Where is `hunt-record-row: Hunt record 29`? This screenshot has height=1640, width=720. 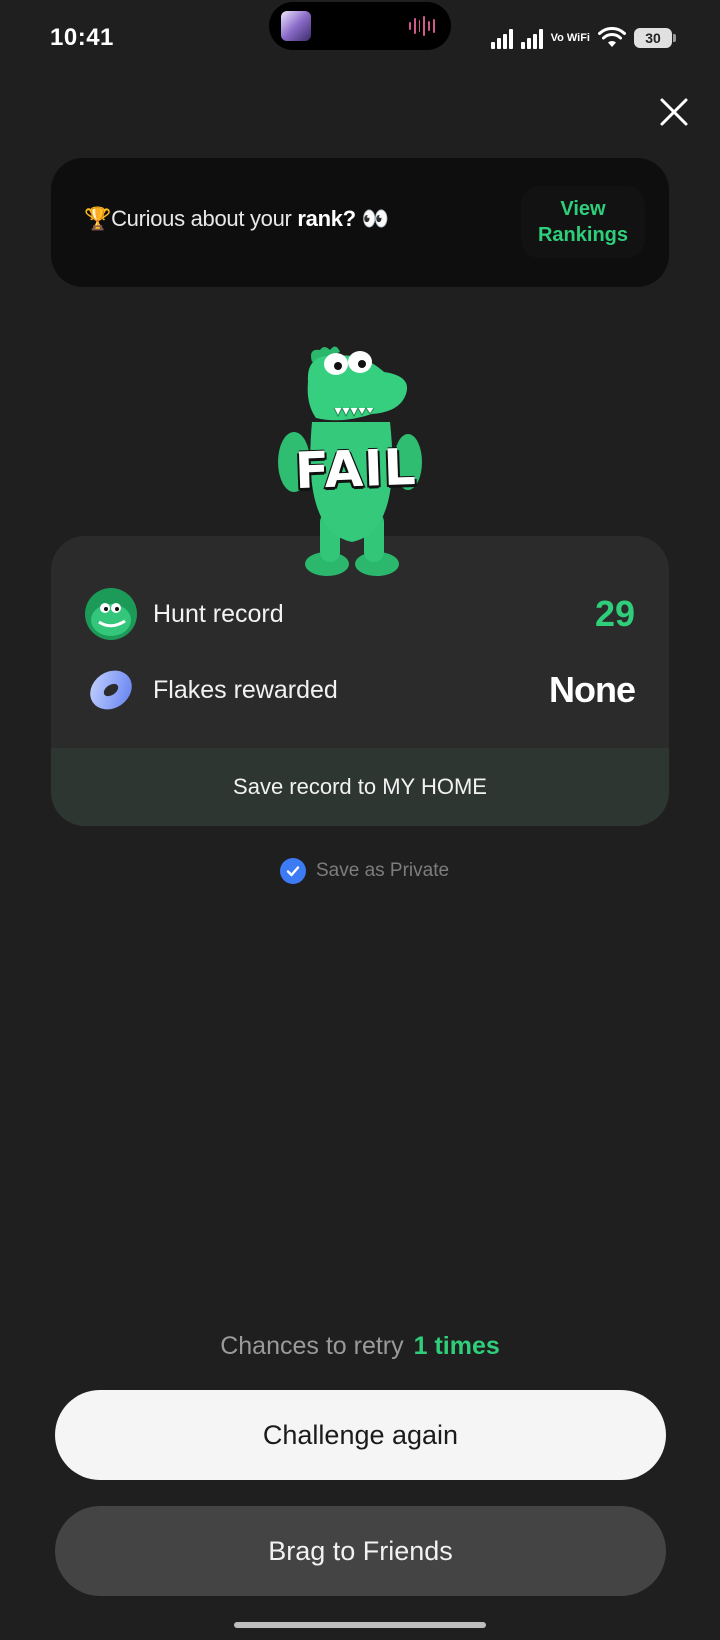
hunt-record-row: Hunt record 29 is located at coordinates (360, 614).